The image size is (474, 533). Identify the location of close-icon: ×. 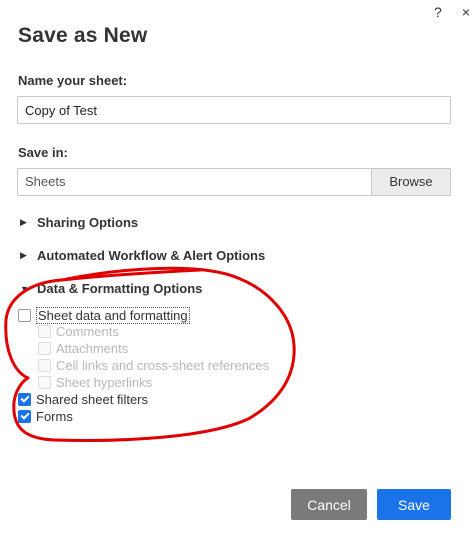
(466, 12).